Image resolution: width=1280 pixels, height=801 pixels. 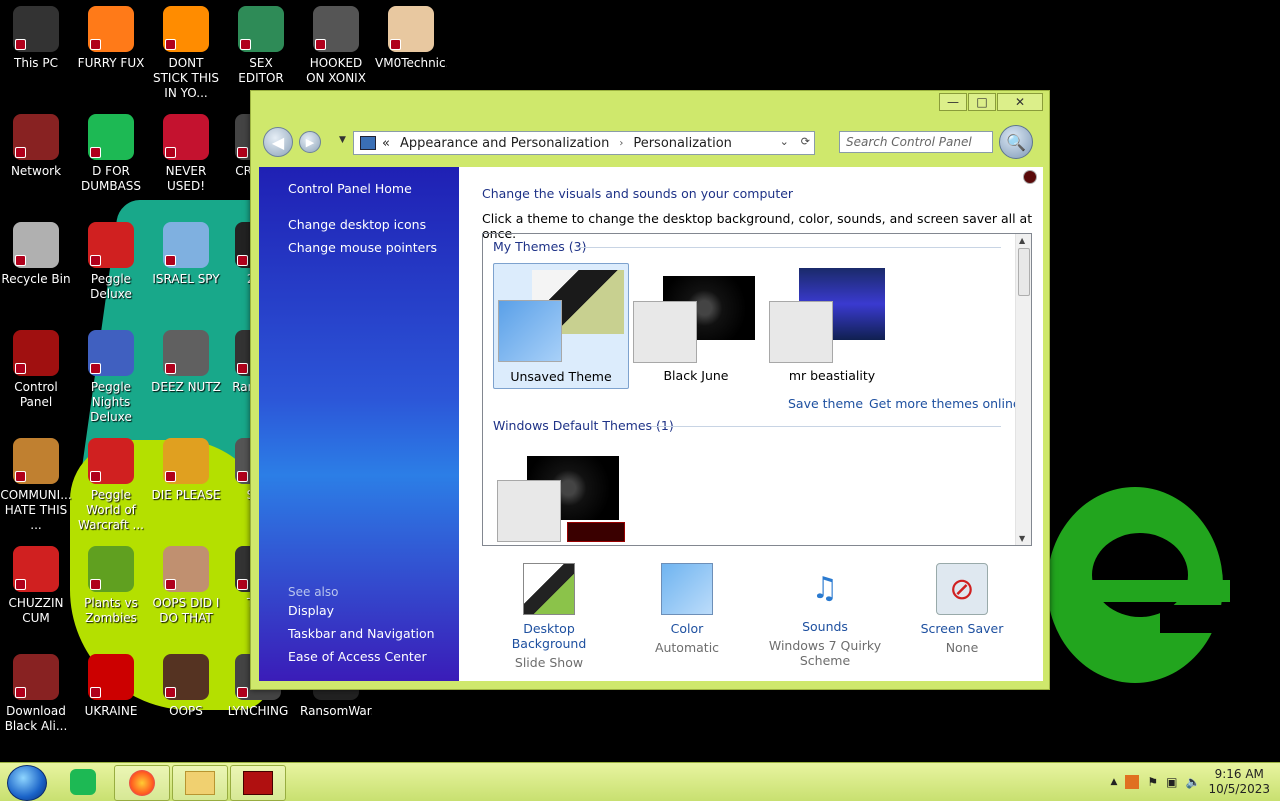 I want to click on screen-saver-link: Screen Saver, so click(x=962, y=628).